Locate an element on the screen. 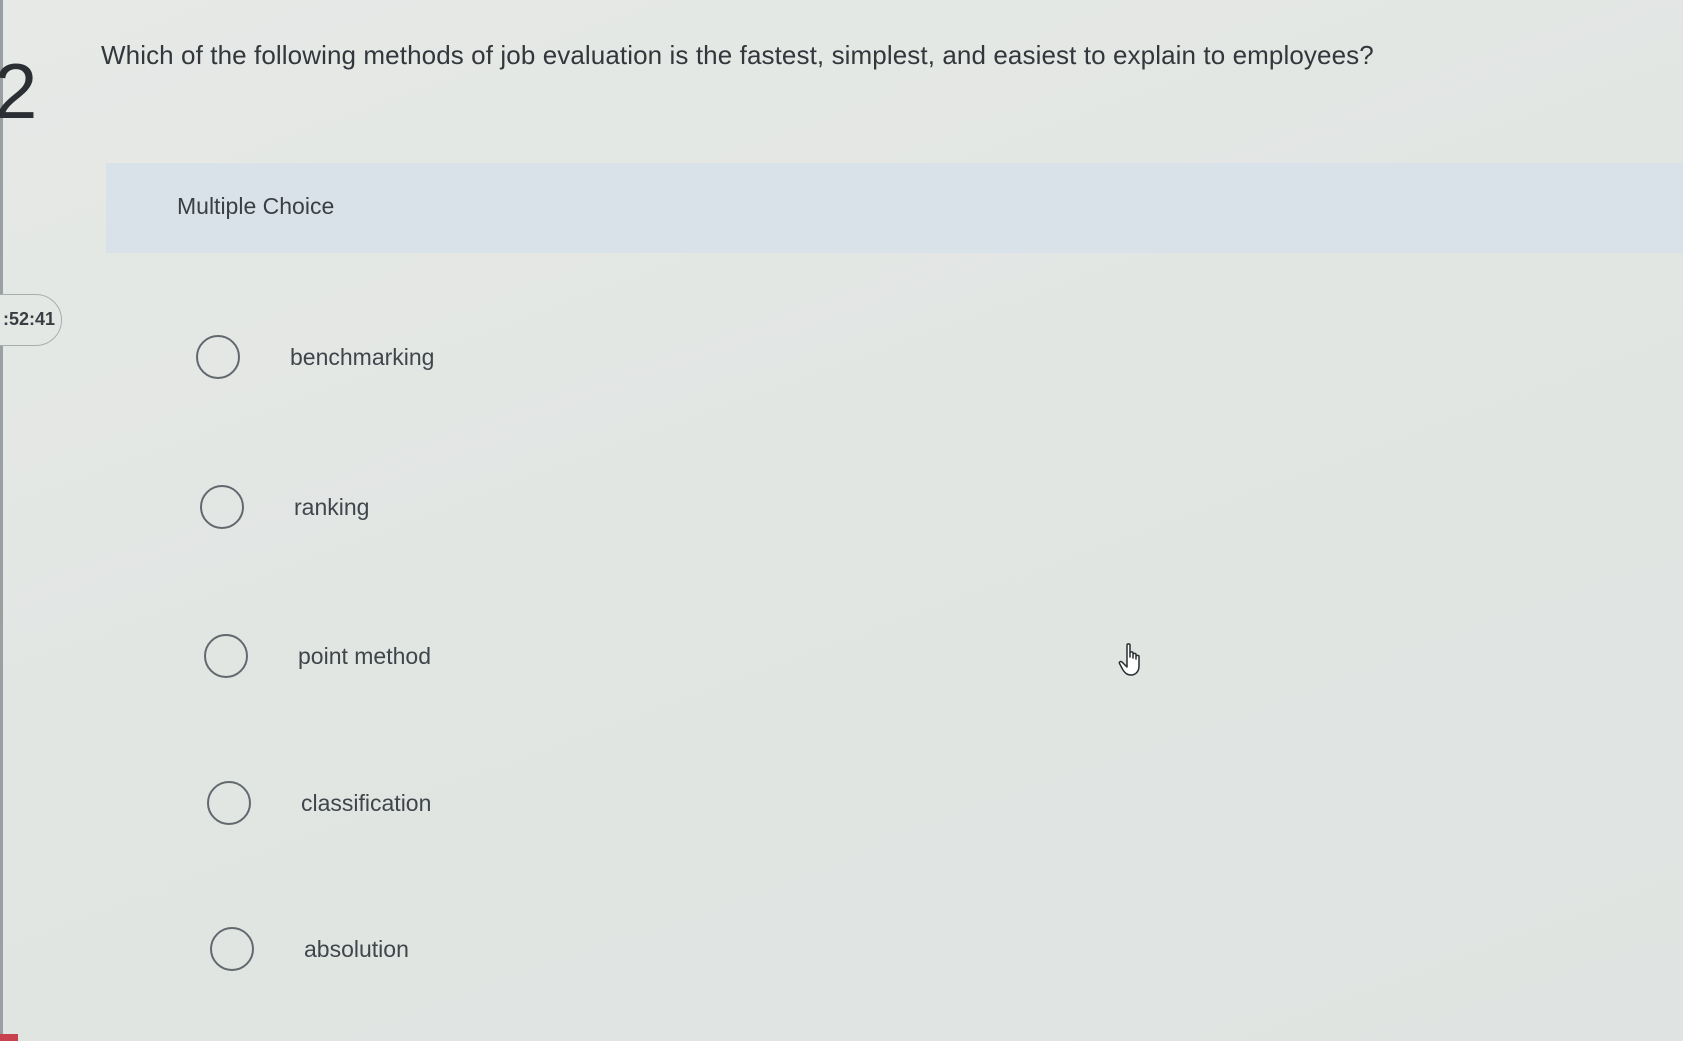 The width and height of the screenshot is (1683, 1041). option-point-method: point method is located at coordinates (317, 656).